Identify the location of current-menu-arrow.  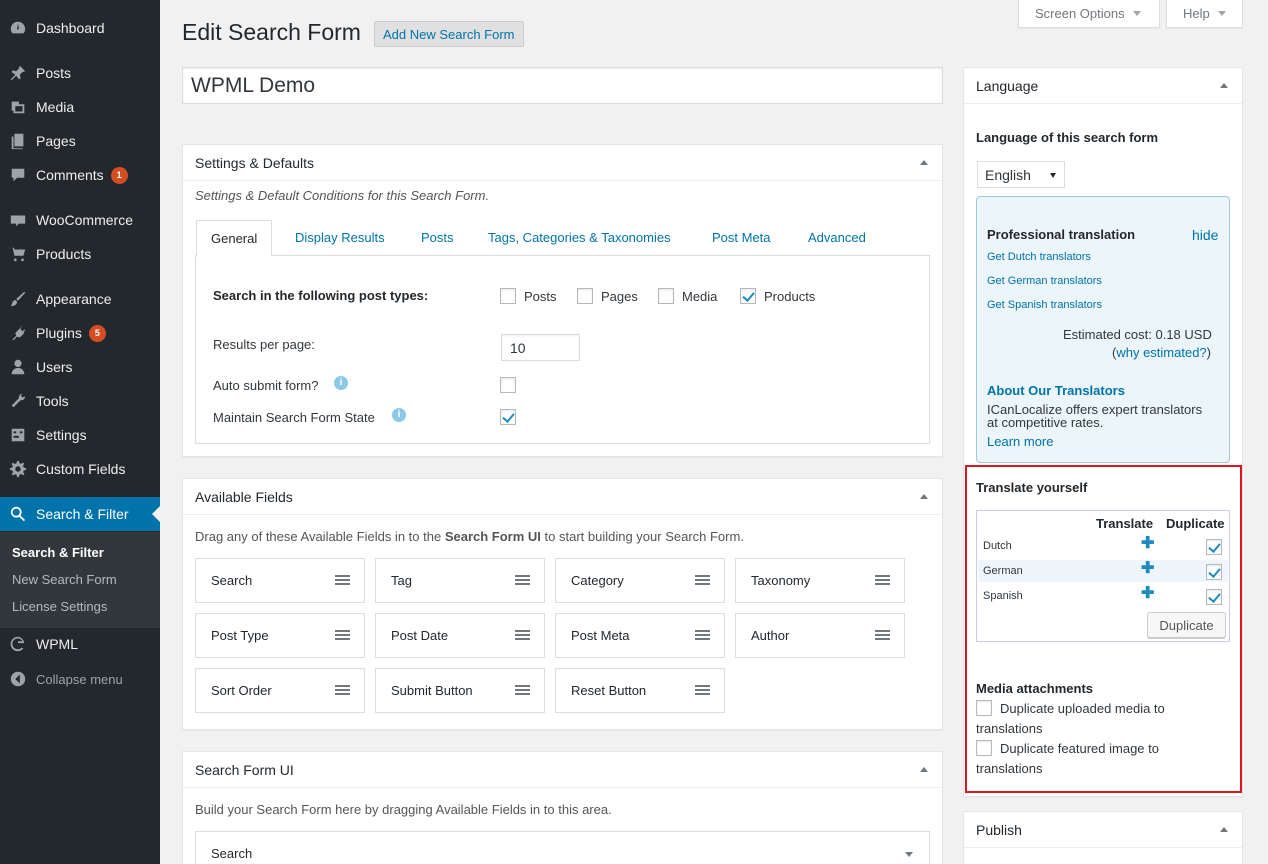
(156, 514).